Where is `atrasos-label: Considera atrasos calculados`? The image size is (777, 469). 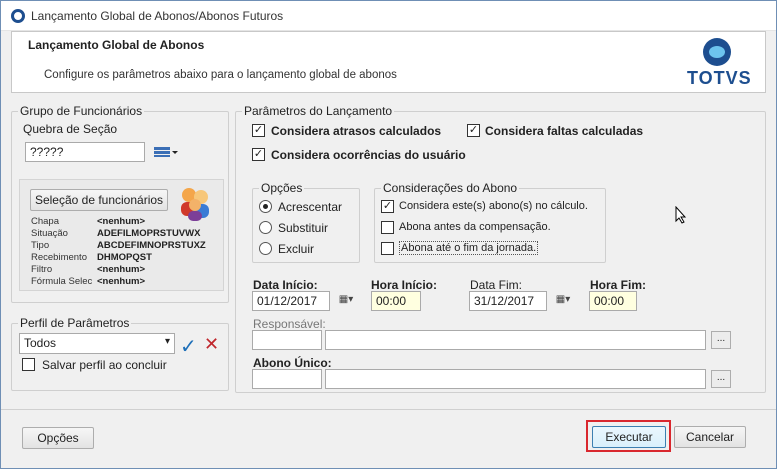 atrasos-label: Considera atrasos calculados is located at coordinates (356, 131).